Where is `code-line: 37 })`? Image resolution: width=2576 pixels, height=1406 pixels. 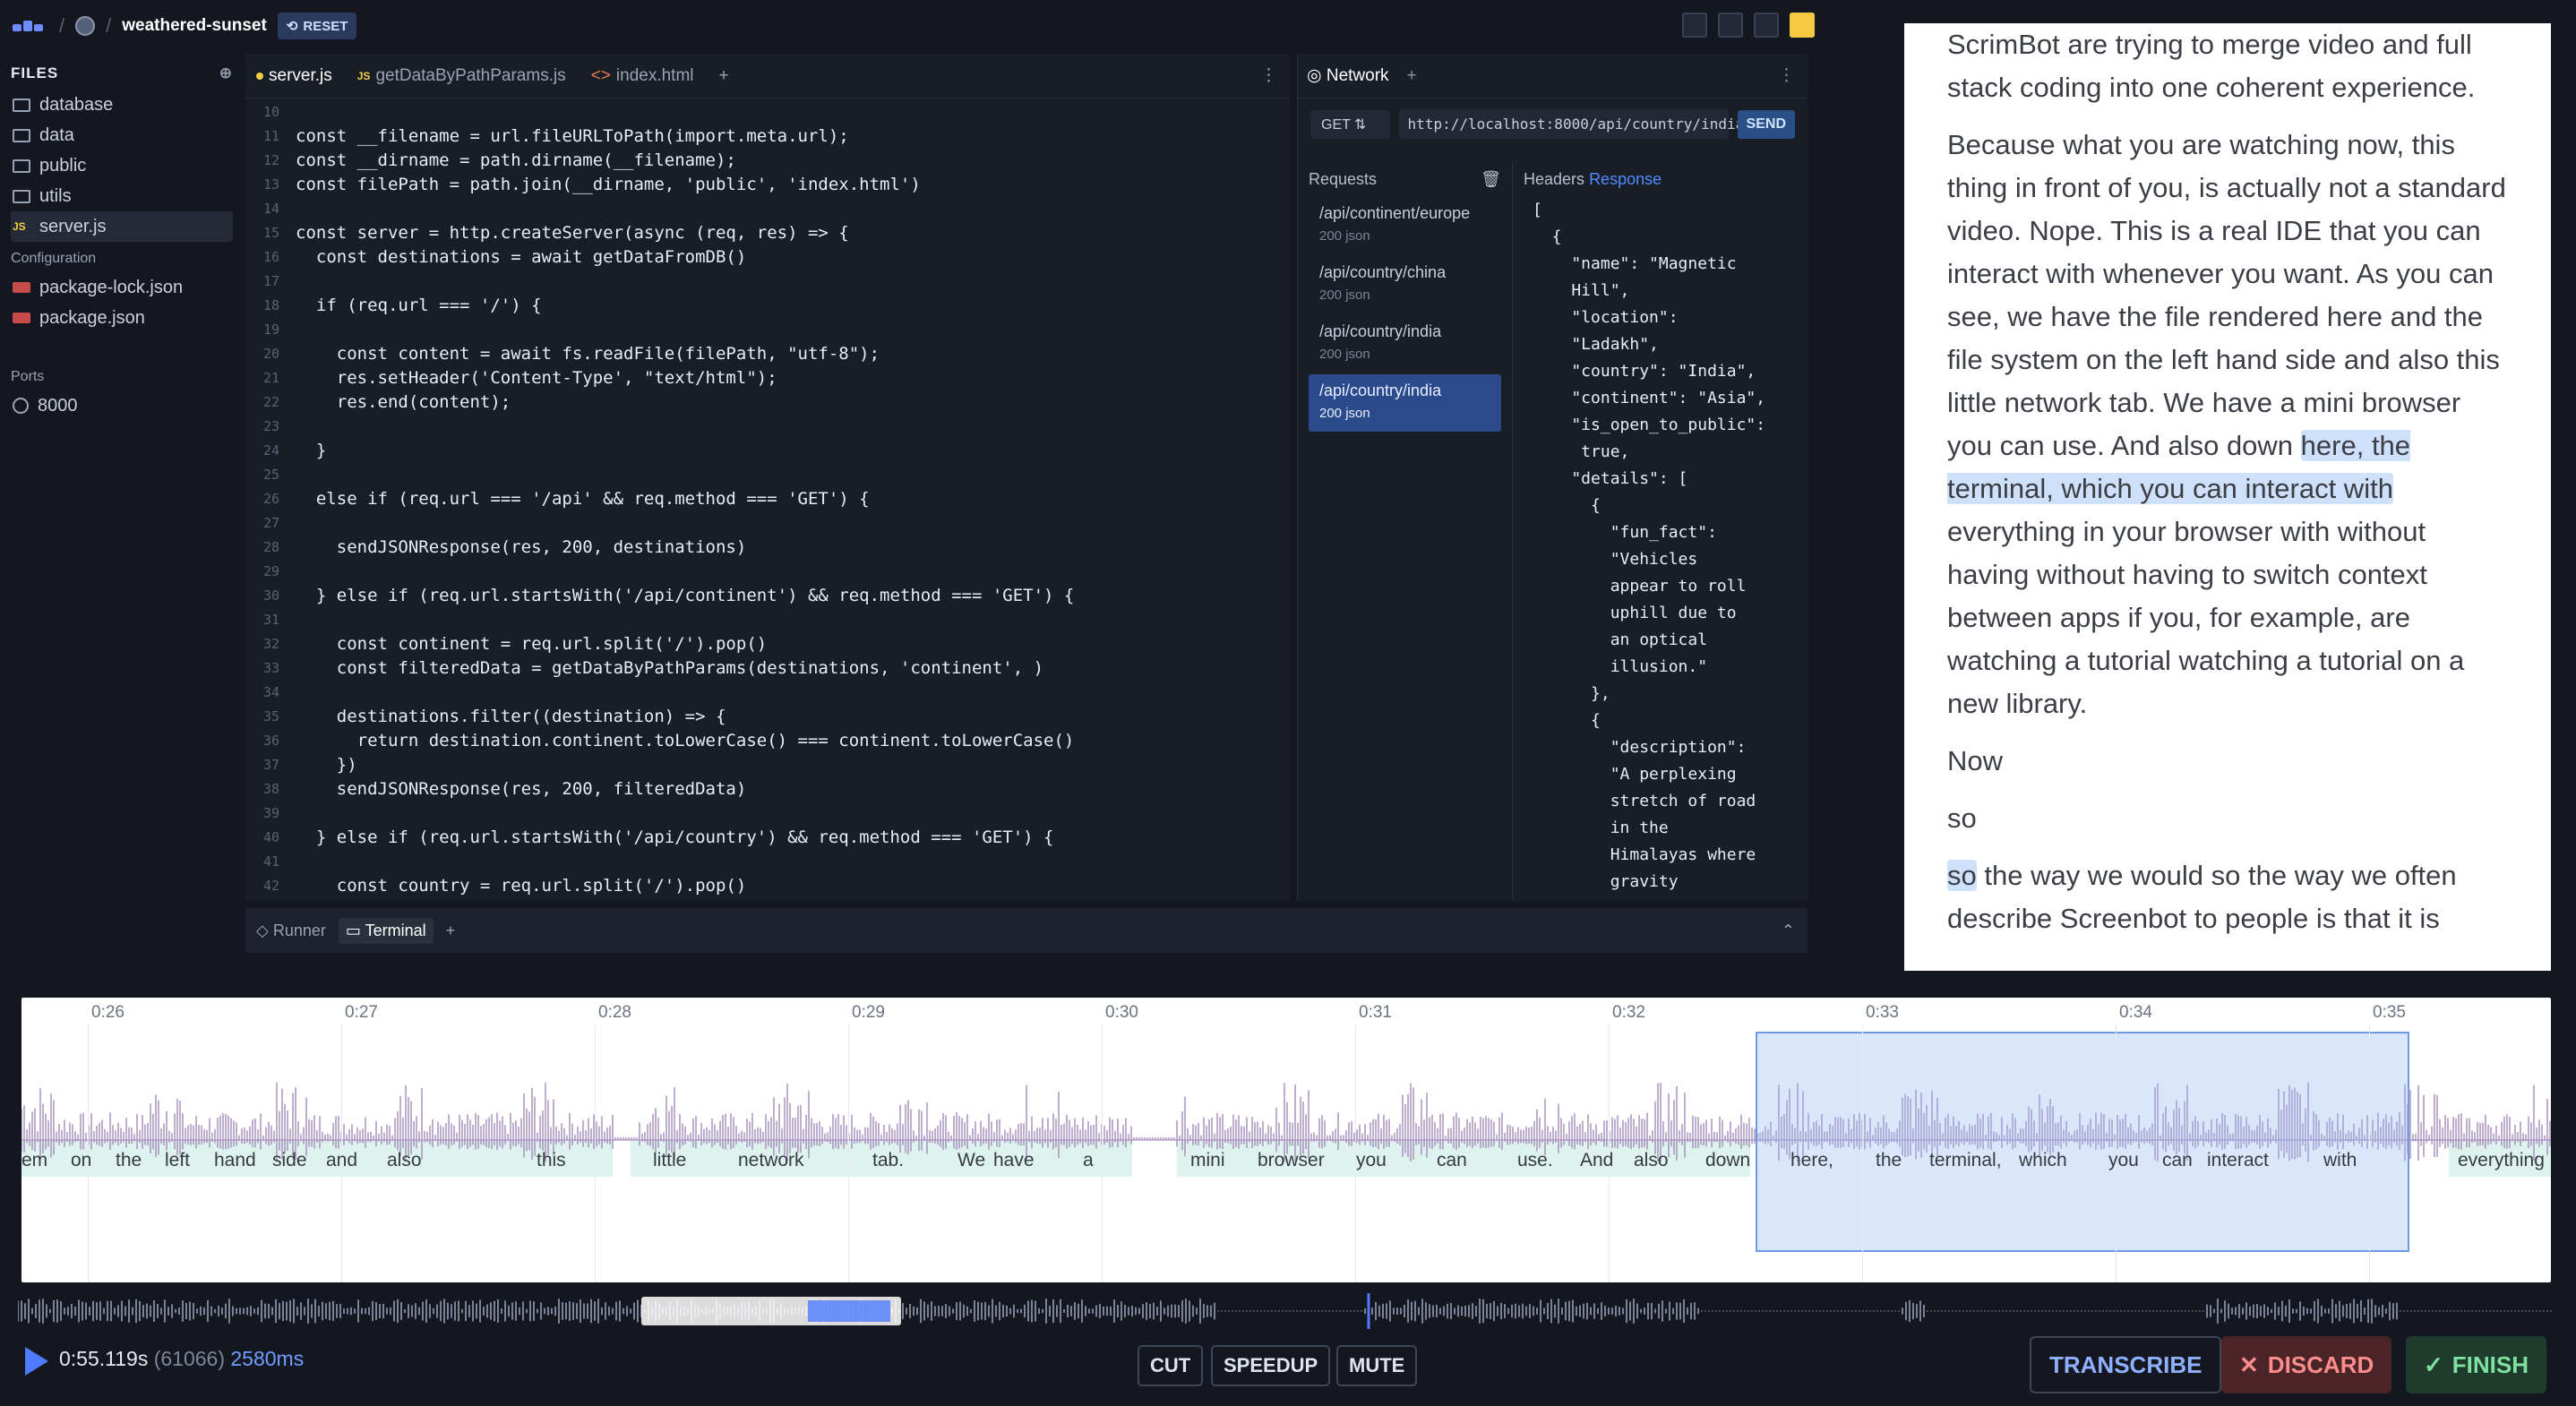
code-line: 37 }) is located at coordinates (767, 765).